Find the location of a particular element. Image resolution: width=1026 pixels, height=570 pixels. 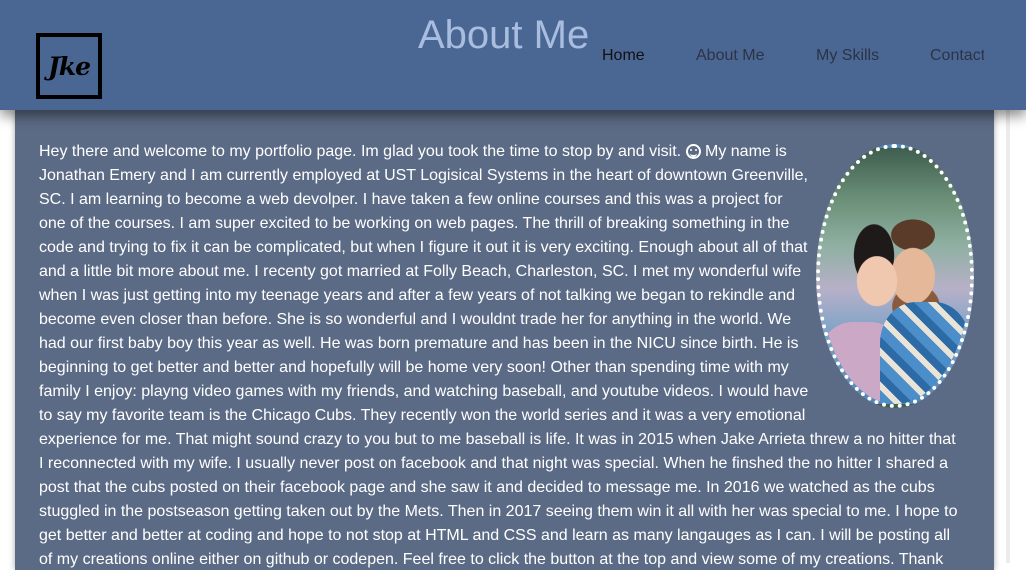

smiley-icon is located at coordinates (693, 151).